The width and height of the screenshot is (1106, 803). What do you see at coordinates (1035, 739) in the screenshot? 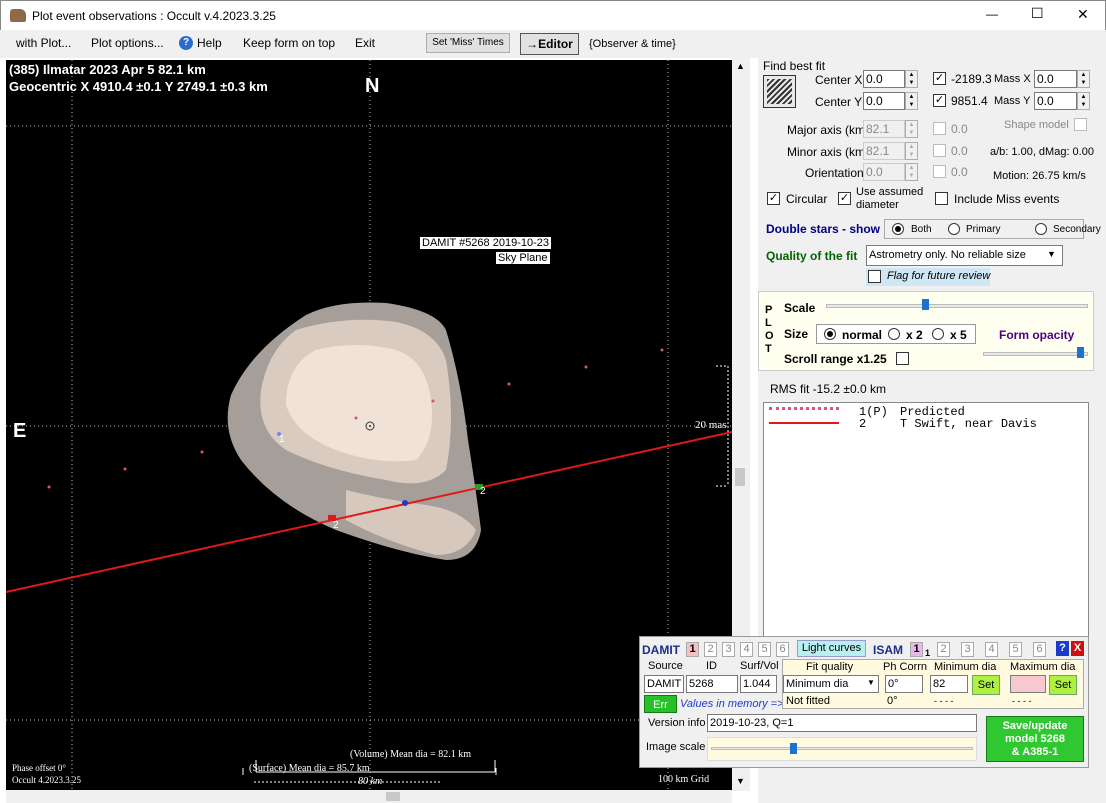
I see `save-update-button: Save/update model 5268 & A385-1` at bounding box center [1035, 739].